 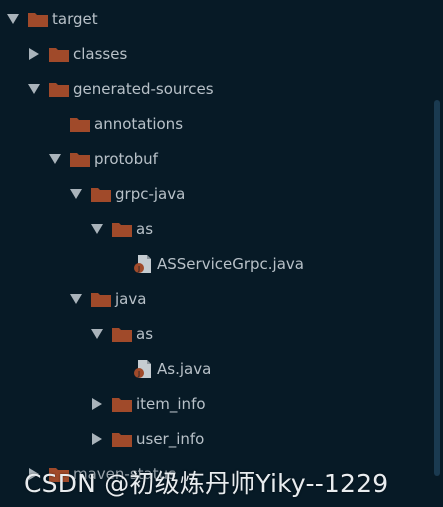 I want to click on tree-item-item-info: item_info, so click(x=215, y=403).